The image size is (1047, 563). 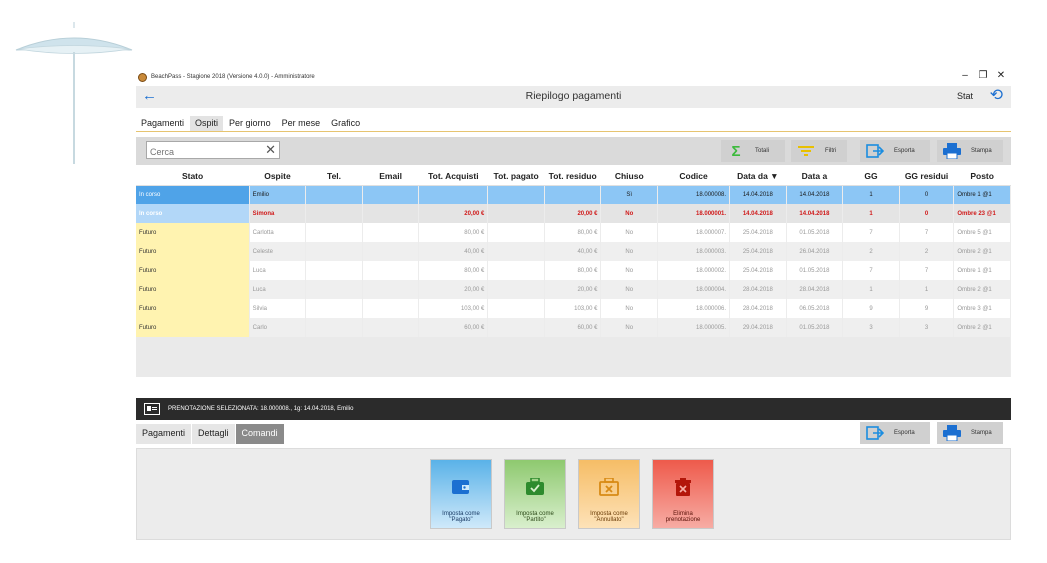 What do you see at coordinates (983, 76) in the screenshot?
I see `maximize-button: ❐` at bounding box center [983, 76].